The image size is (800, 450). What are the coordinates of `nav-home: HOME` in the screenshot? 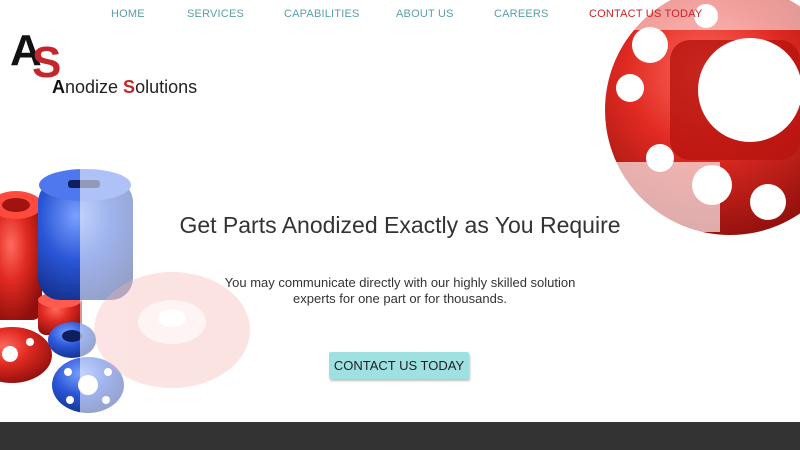 It's located at (128, 14).